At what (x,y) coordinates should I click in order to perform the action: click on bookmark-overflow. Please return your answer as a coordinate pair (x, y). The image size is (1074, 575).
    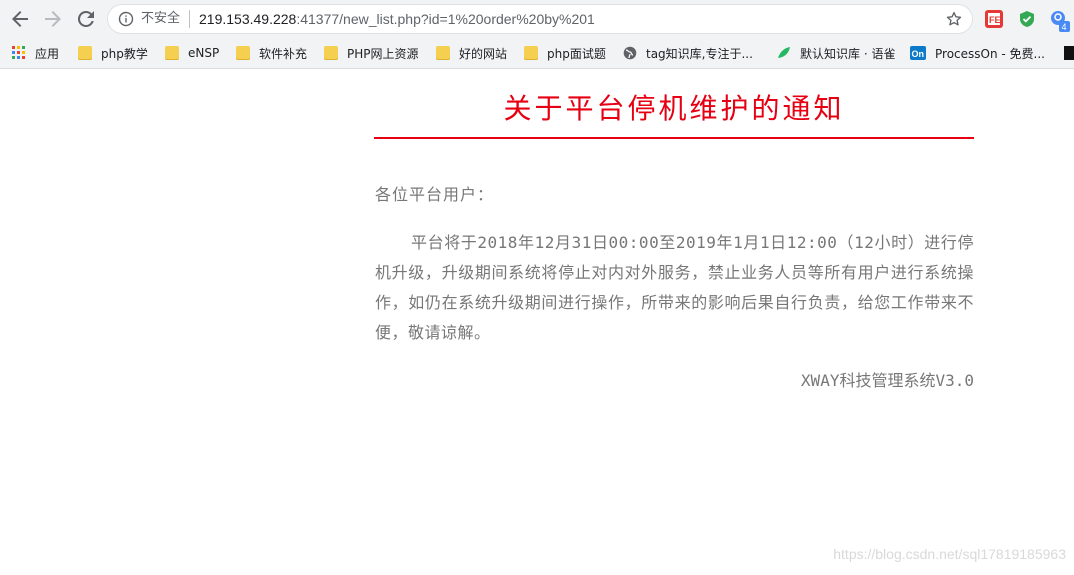
    Looking at the image, I should click on (1069, 53).